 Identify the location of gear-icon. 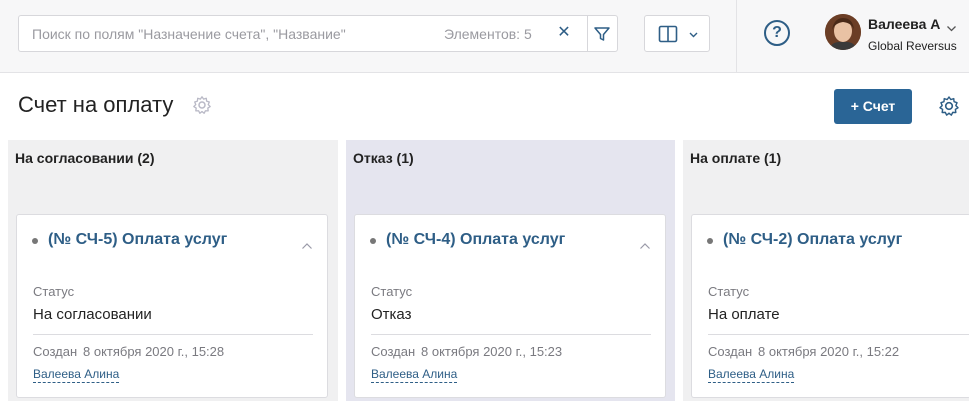
(202, 105).